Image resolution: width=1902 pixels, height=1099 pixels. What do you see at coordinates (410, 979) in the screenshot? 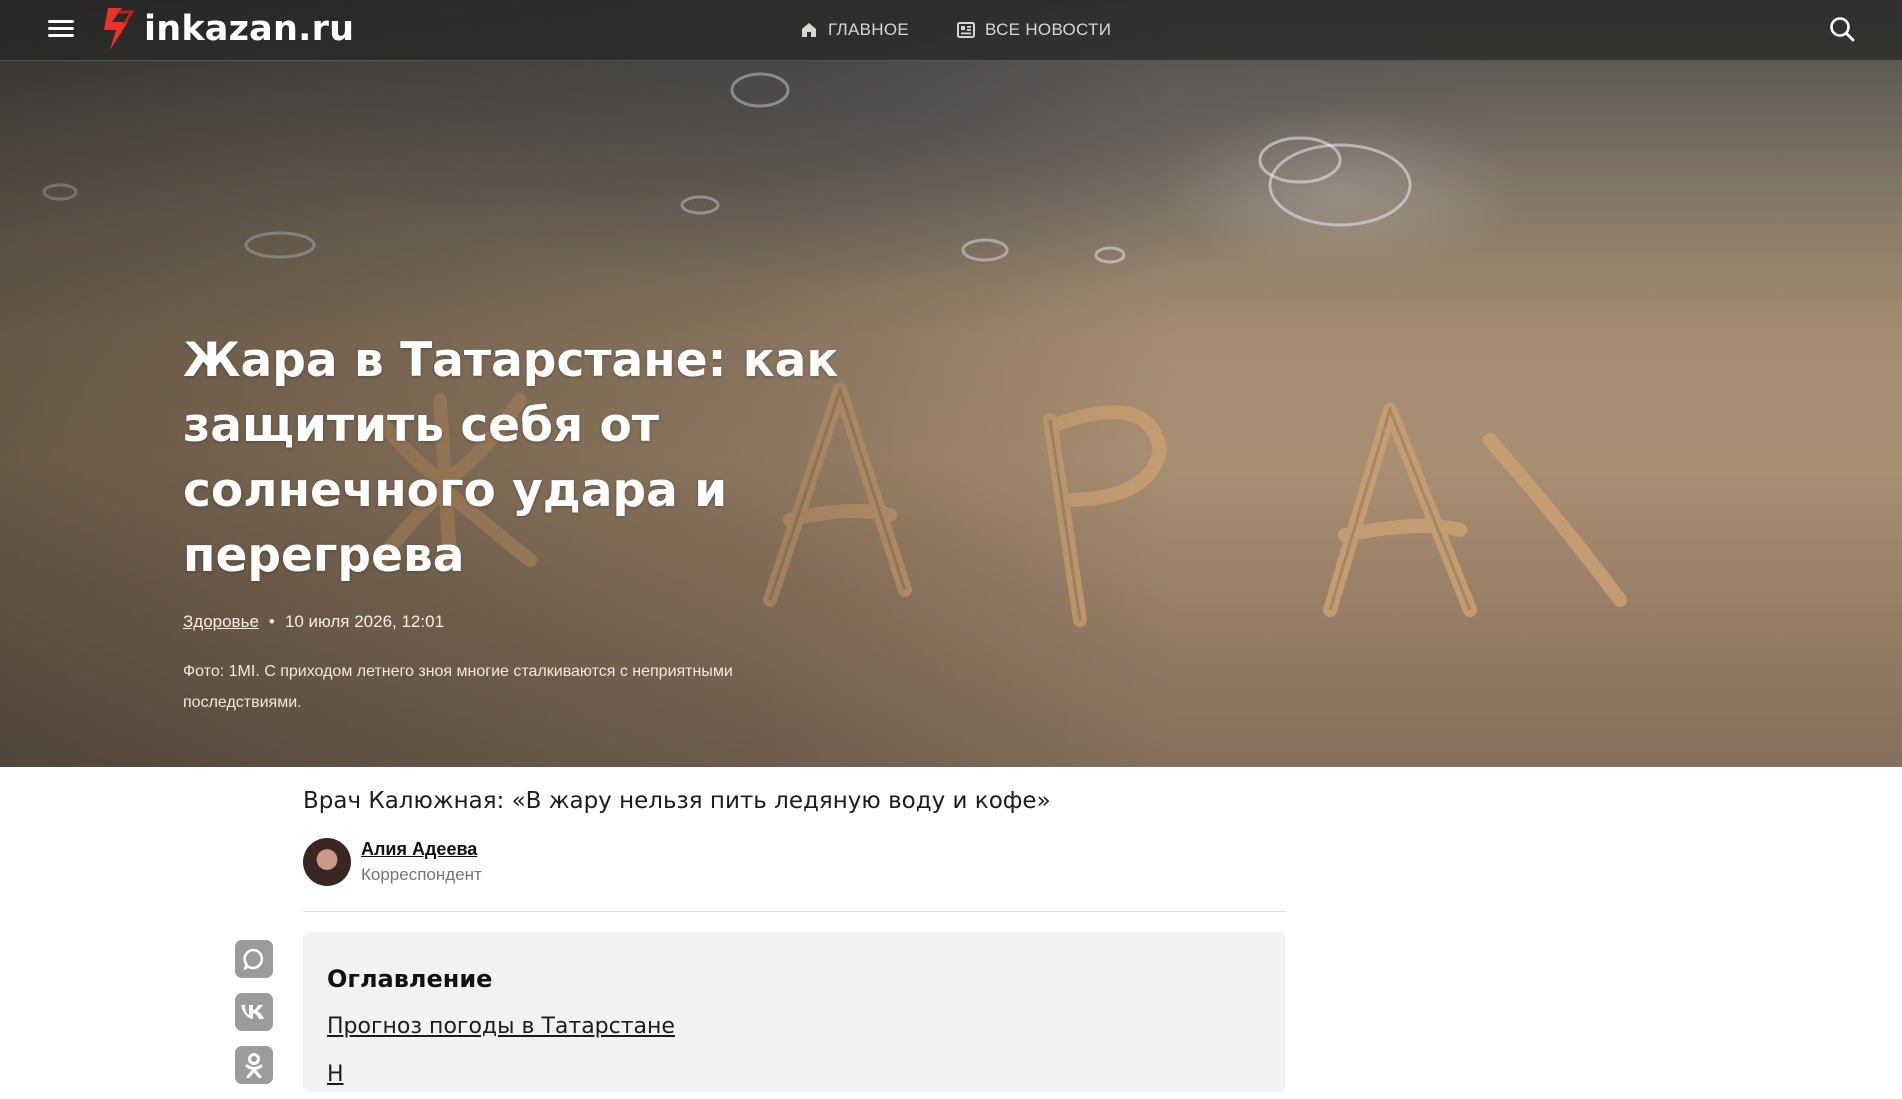
I see `toc-title: Оглавление` at bounding box center [410, 979].